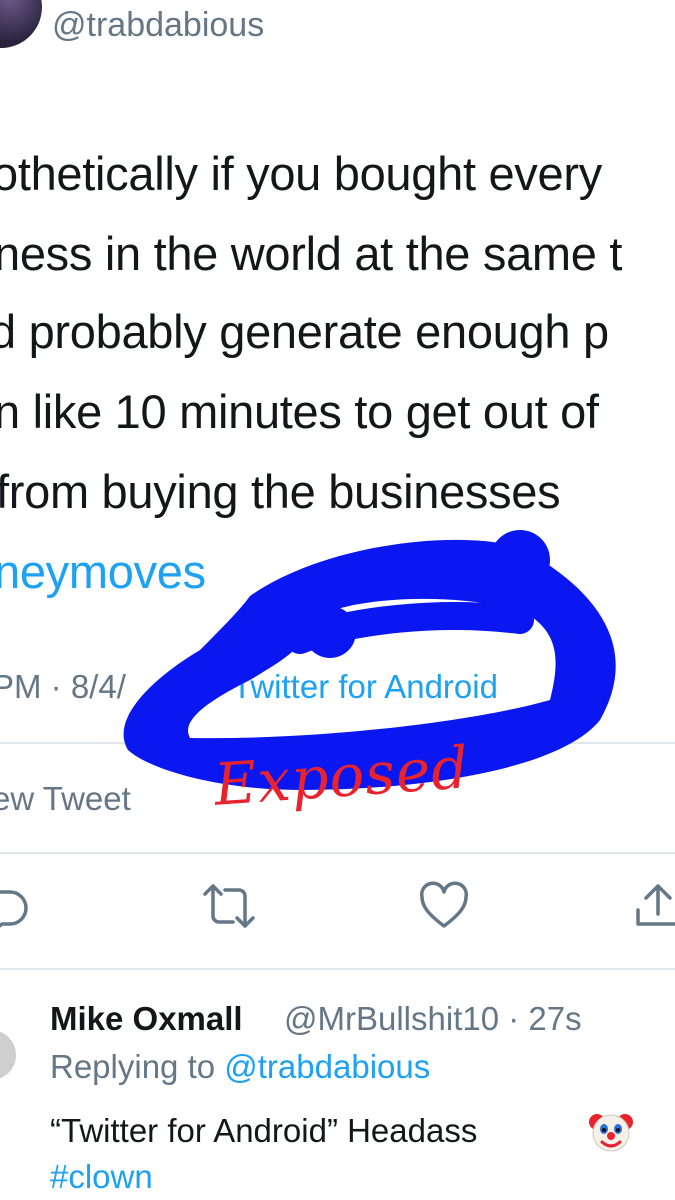  What do you see at coordinates (146, 1019) in the screenshot?
I see `reply-author-name: Mike Oxmall` at bounding box center [146, 1019].